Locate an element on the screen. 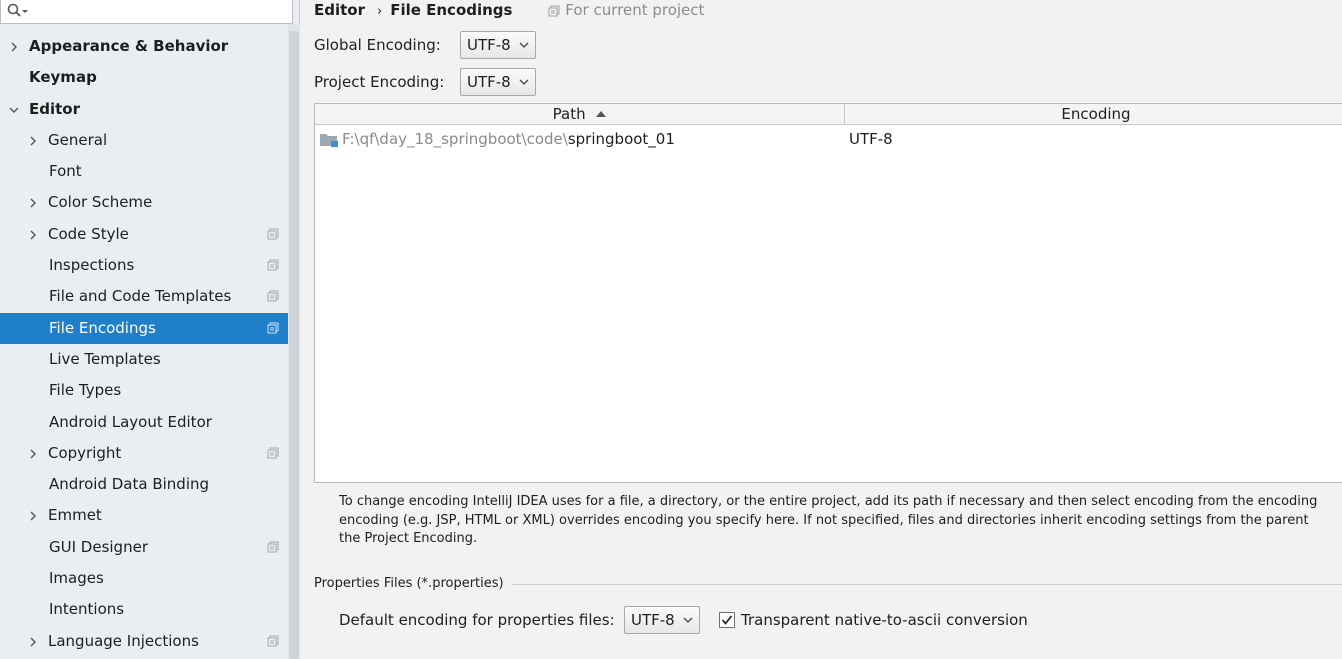 This screenshot has height=659, width=1342. sidebar-item-live-templates: Live Templates is located at coordinates (144, 359).